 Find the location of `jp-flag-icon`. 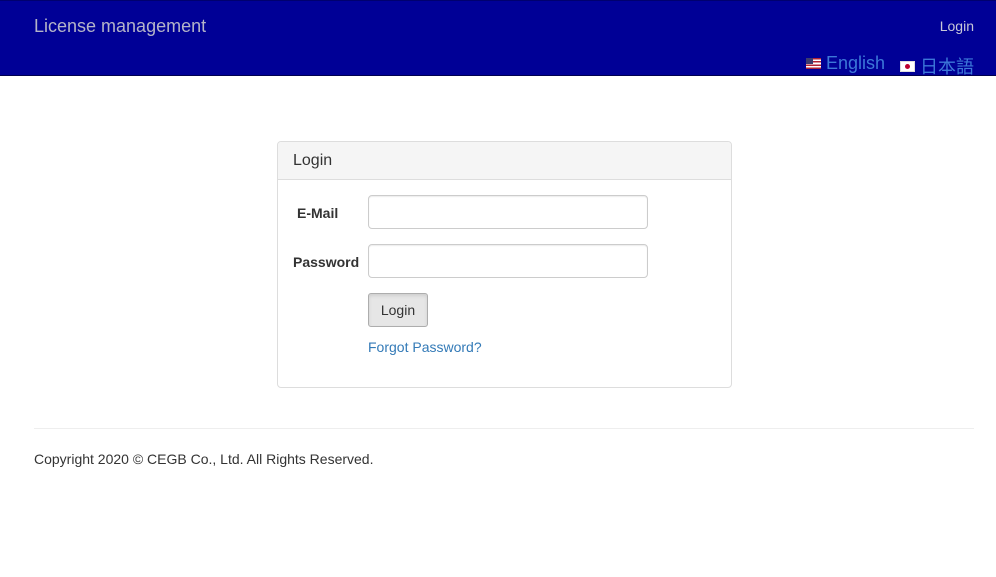

jp-flag-icon is located at coordinates (907, 66).